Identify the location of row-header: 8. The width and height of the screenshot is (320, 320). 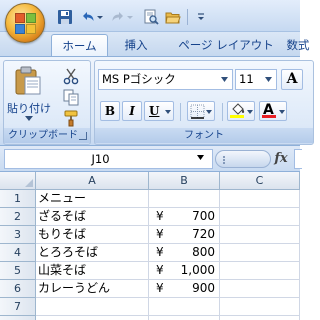
(18, 318).